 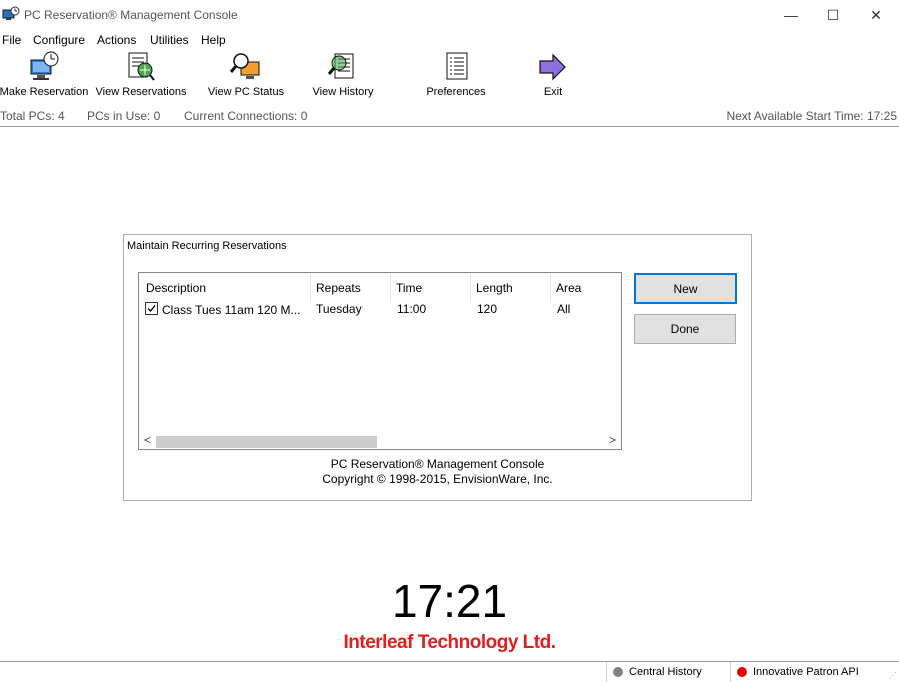 What do you see at coordinates (141, 66) in the screenshot?
I see `view-reservations-icon` at bounding box center [141, 66].